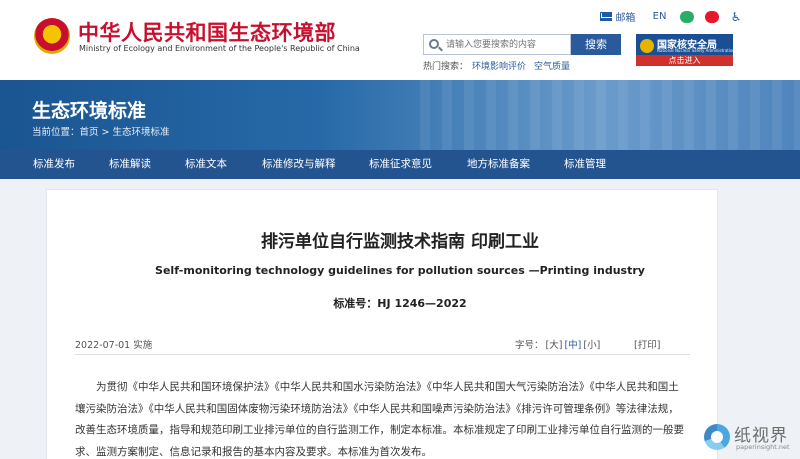  What do you see at coordinates (660, 16) in the screenshot?
I see `english-link: EN` at bounding box center [660, 16].